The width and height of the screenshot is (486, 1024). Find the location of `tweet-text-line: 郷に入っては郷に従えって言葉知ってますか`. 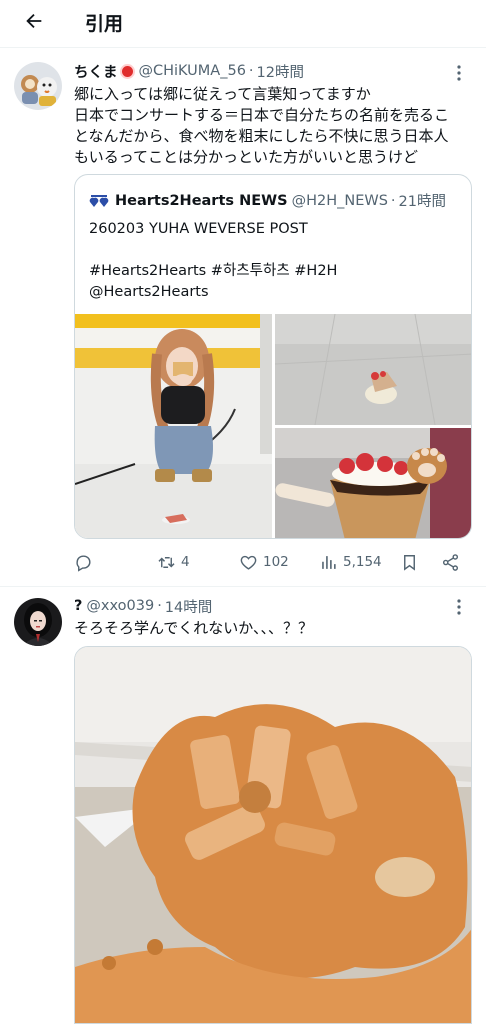

tweet-text-line: 郷に入っては郷に従えって言葉知ってますか is located at coordinates (222, 94).